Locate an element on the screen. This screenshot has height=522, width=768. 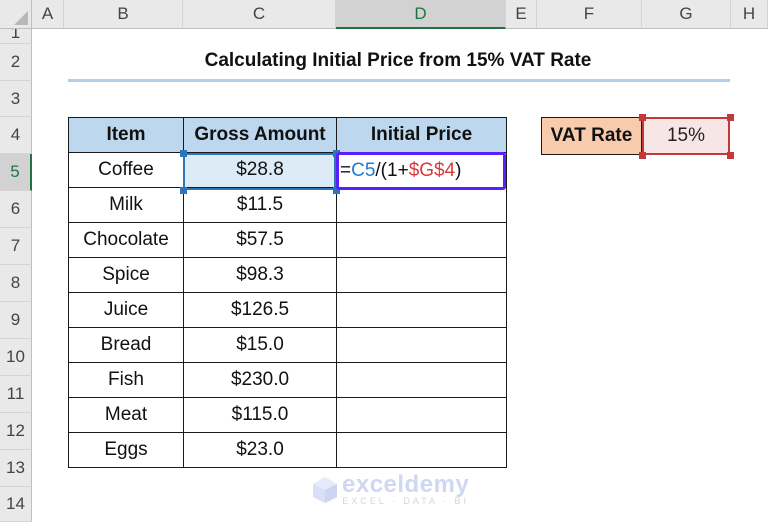
formula-ref-c5: C5 is located at coordinates (363, 170).